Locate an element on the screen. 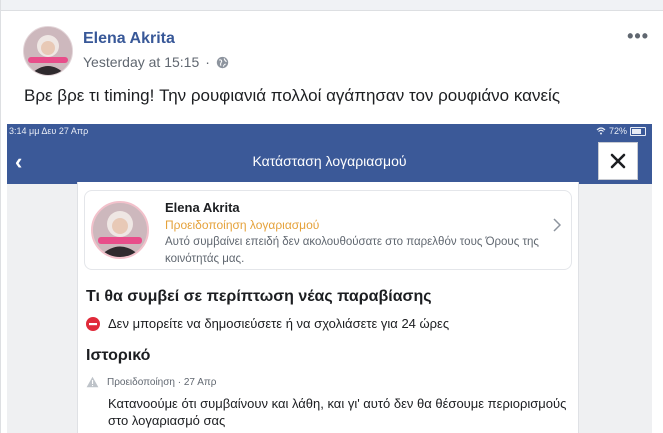 This screenshot has width=663, height=433. chevron-right-icon is located at coordinates (557, 225).